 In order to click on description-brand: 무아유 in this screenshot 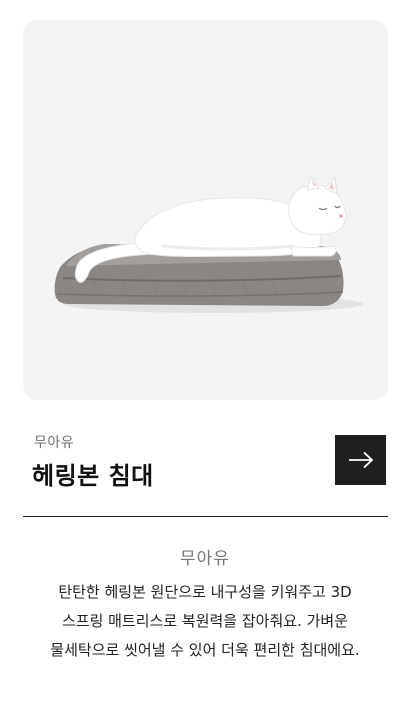, I will do `click(205, 559)`.